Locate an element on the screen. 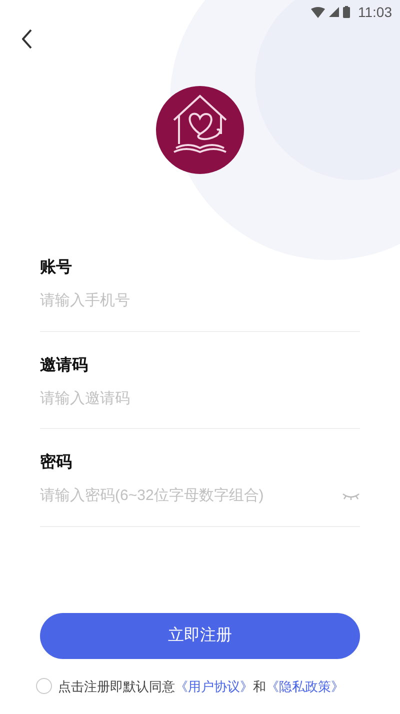 The image size is (400, 714). agreement-text: 点击注册即默认同意《用户协议》和《隐私政策》 is located at coordinates (201, 687).